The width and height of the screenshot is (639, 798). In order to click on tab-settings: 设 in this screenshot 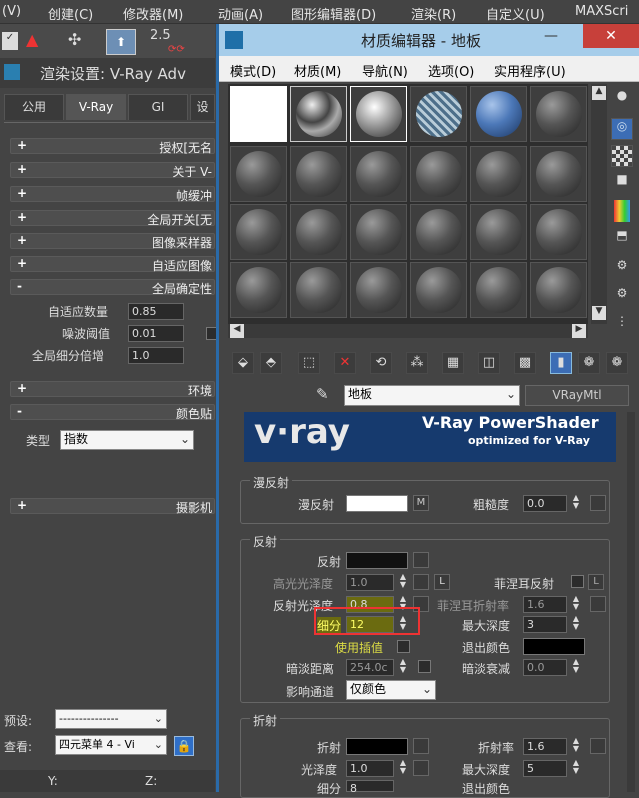, I will do `click(202, 107)`.